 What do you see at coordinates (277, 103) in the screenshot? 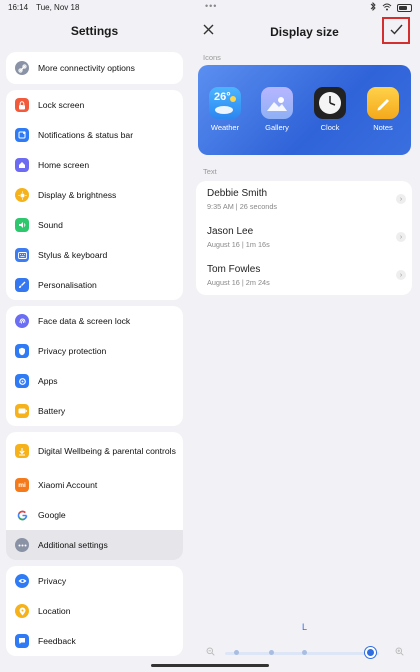
I see `gallery-icon` at bounding box center [277, 103].